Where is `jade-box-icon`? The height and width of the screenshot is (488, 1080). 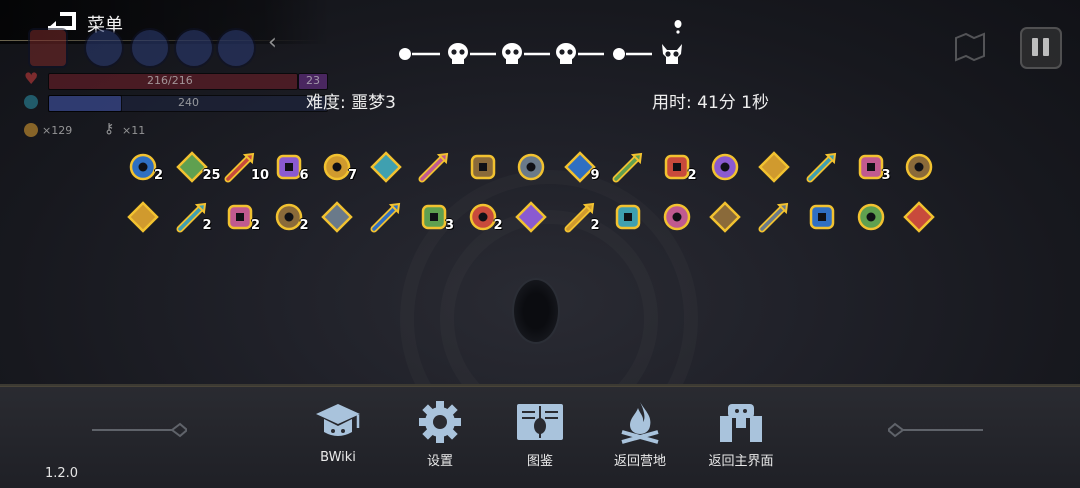
jade-box-icon is located at coordinates (725, 217).